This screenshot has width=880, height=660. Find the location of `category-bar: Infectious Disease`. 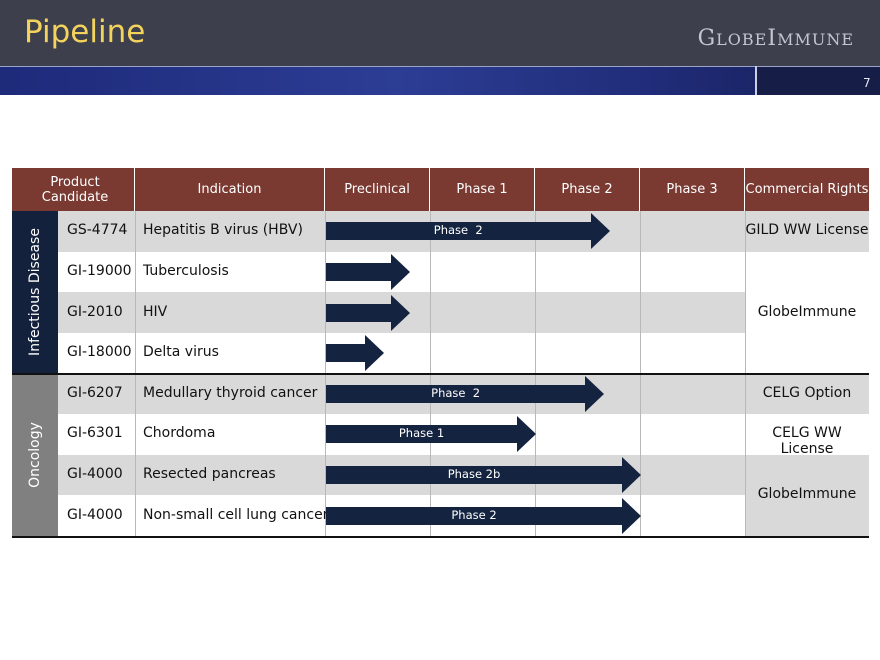

category-bar: Infectious Disease is located at coordinates (35, 292).